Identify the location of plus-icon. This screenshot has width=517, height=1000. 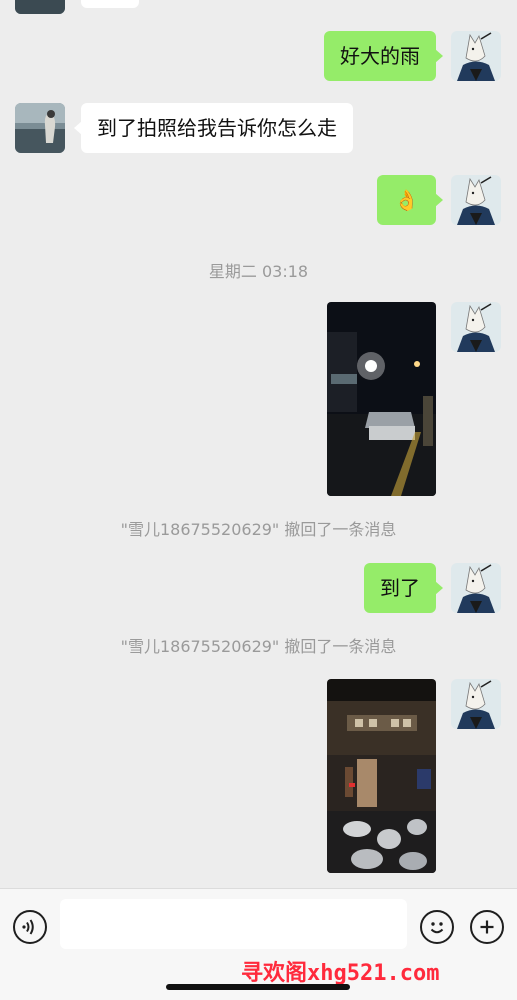
(487, 927).